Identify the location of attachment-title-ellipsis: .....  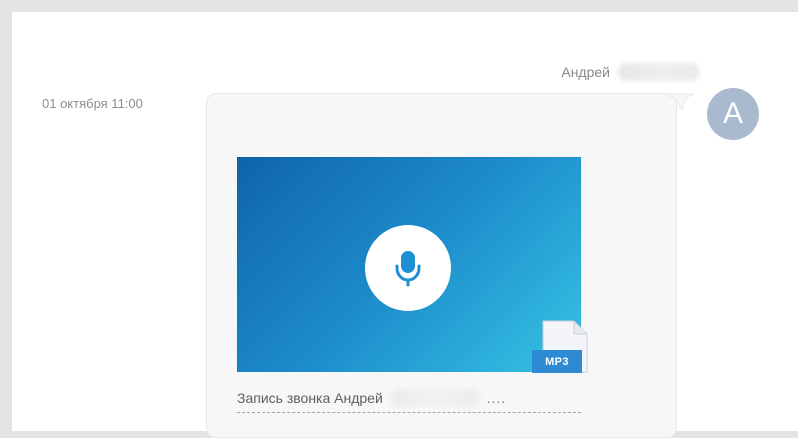
(496, 398).